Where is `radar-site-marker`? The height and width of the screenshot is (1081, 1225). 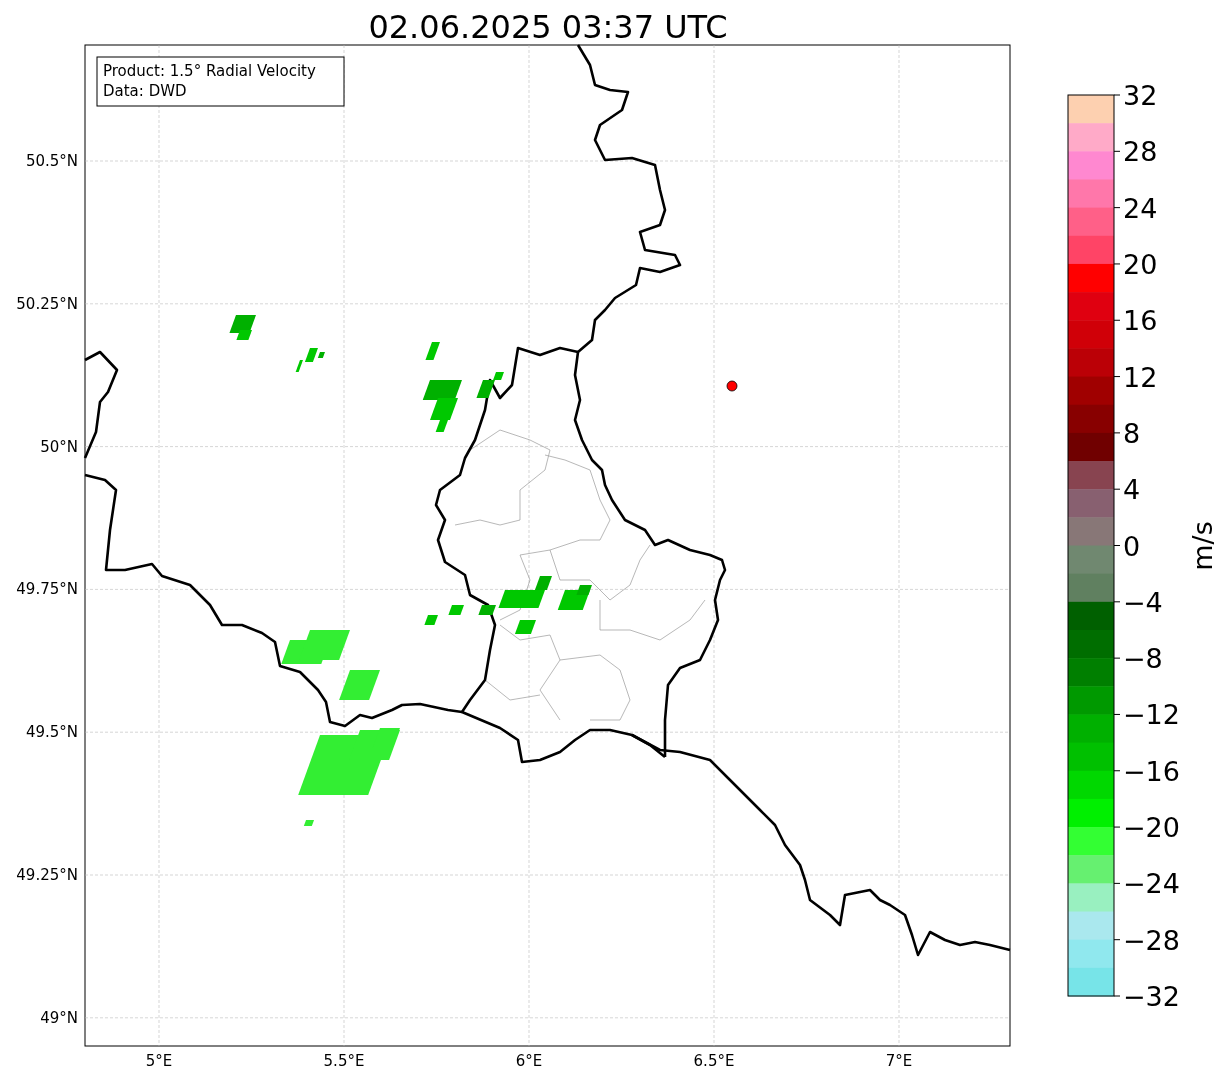
radar-site-marker is located at coordinates (732, 386).